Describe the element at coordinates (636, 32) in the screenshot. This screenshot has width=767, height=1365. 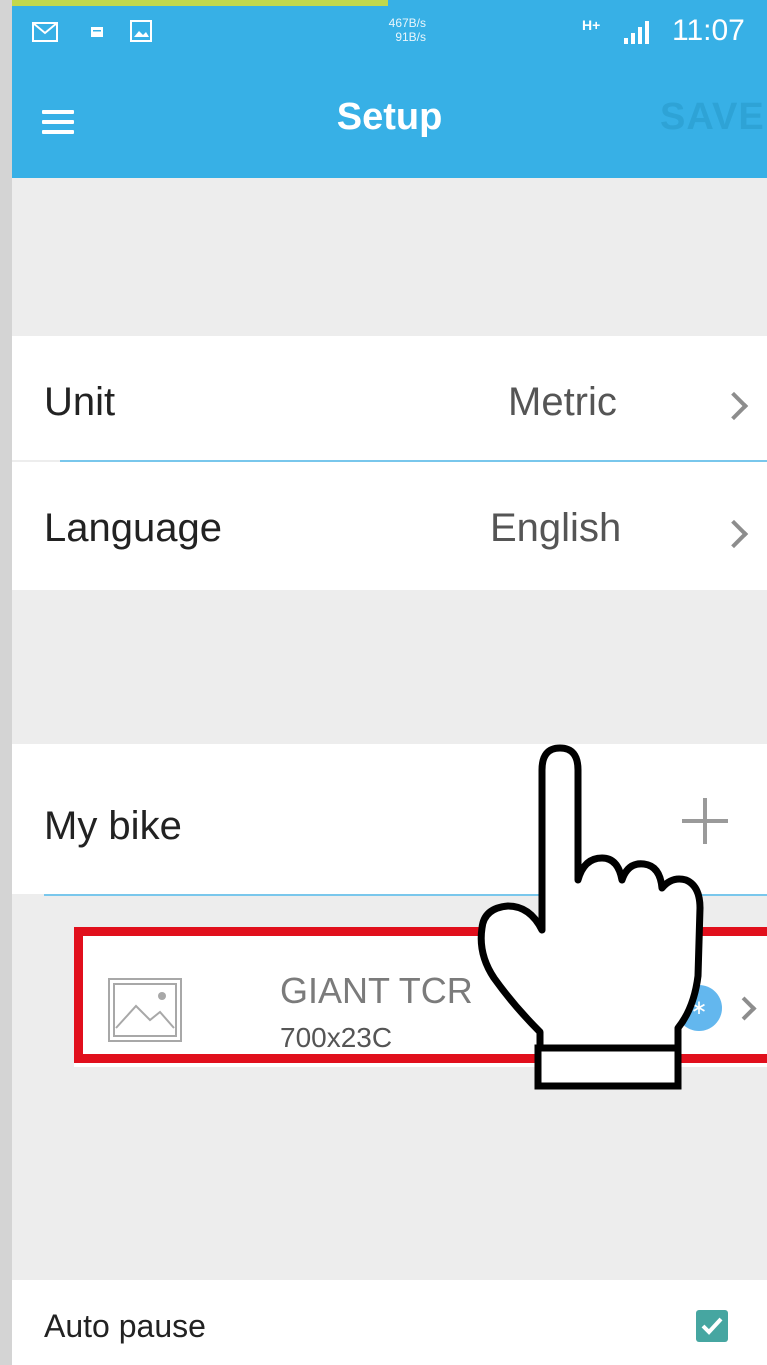
I see `signal-icon` at that location.